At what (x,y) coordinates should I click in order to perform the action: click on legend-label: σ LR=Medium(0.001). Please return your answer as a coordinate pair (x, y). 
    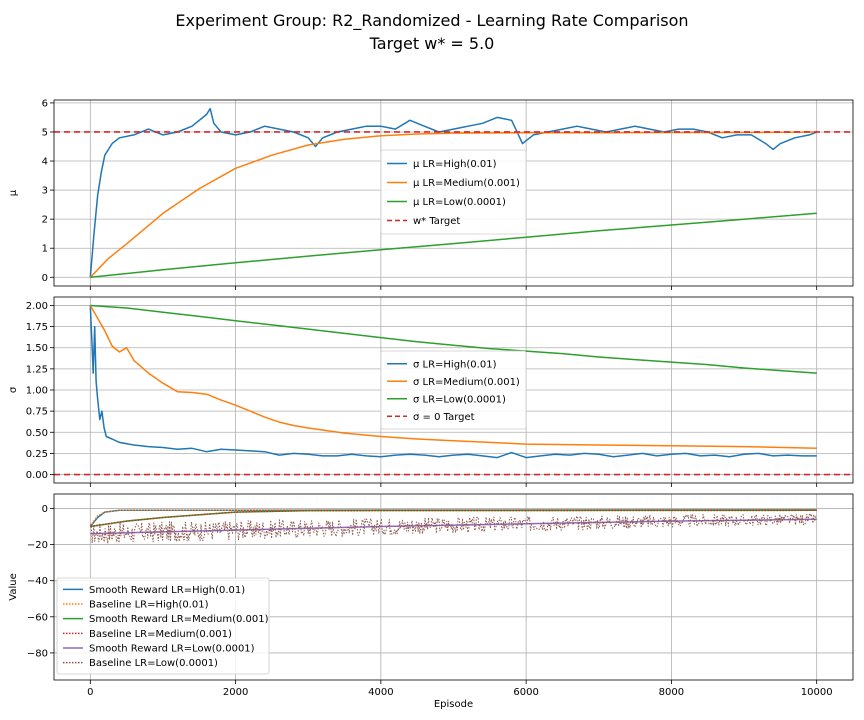
    Looking at the image, I should click on (466, 382).